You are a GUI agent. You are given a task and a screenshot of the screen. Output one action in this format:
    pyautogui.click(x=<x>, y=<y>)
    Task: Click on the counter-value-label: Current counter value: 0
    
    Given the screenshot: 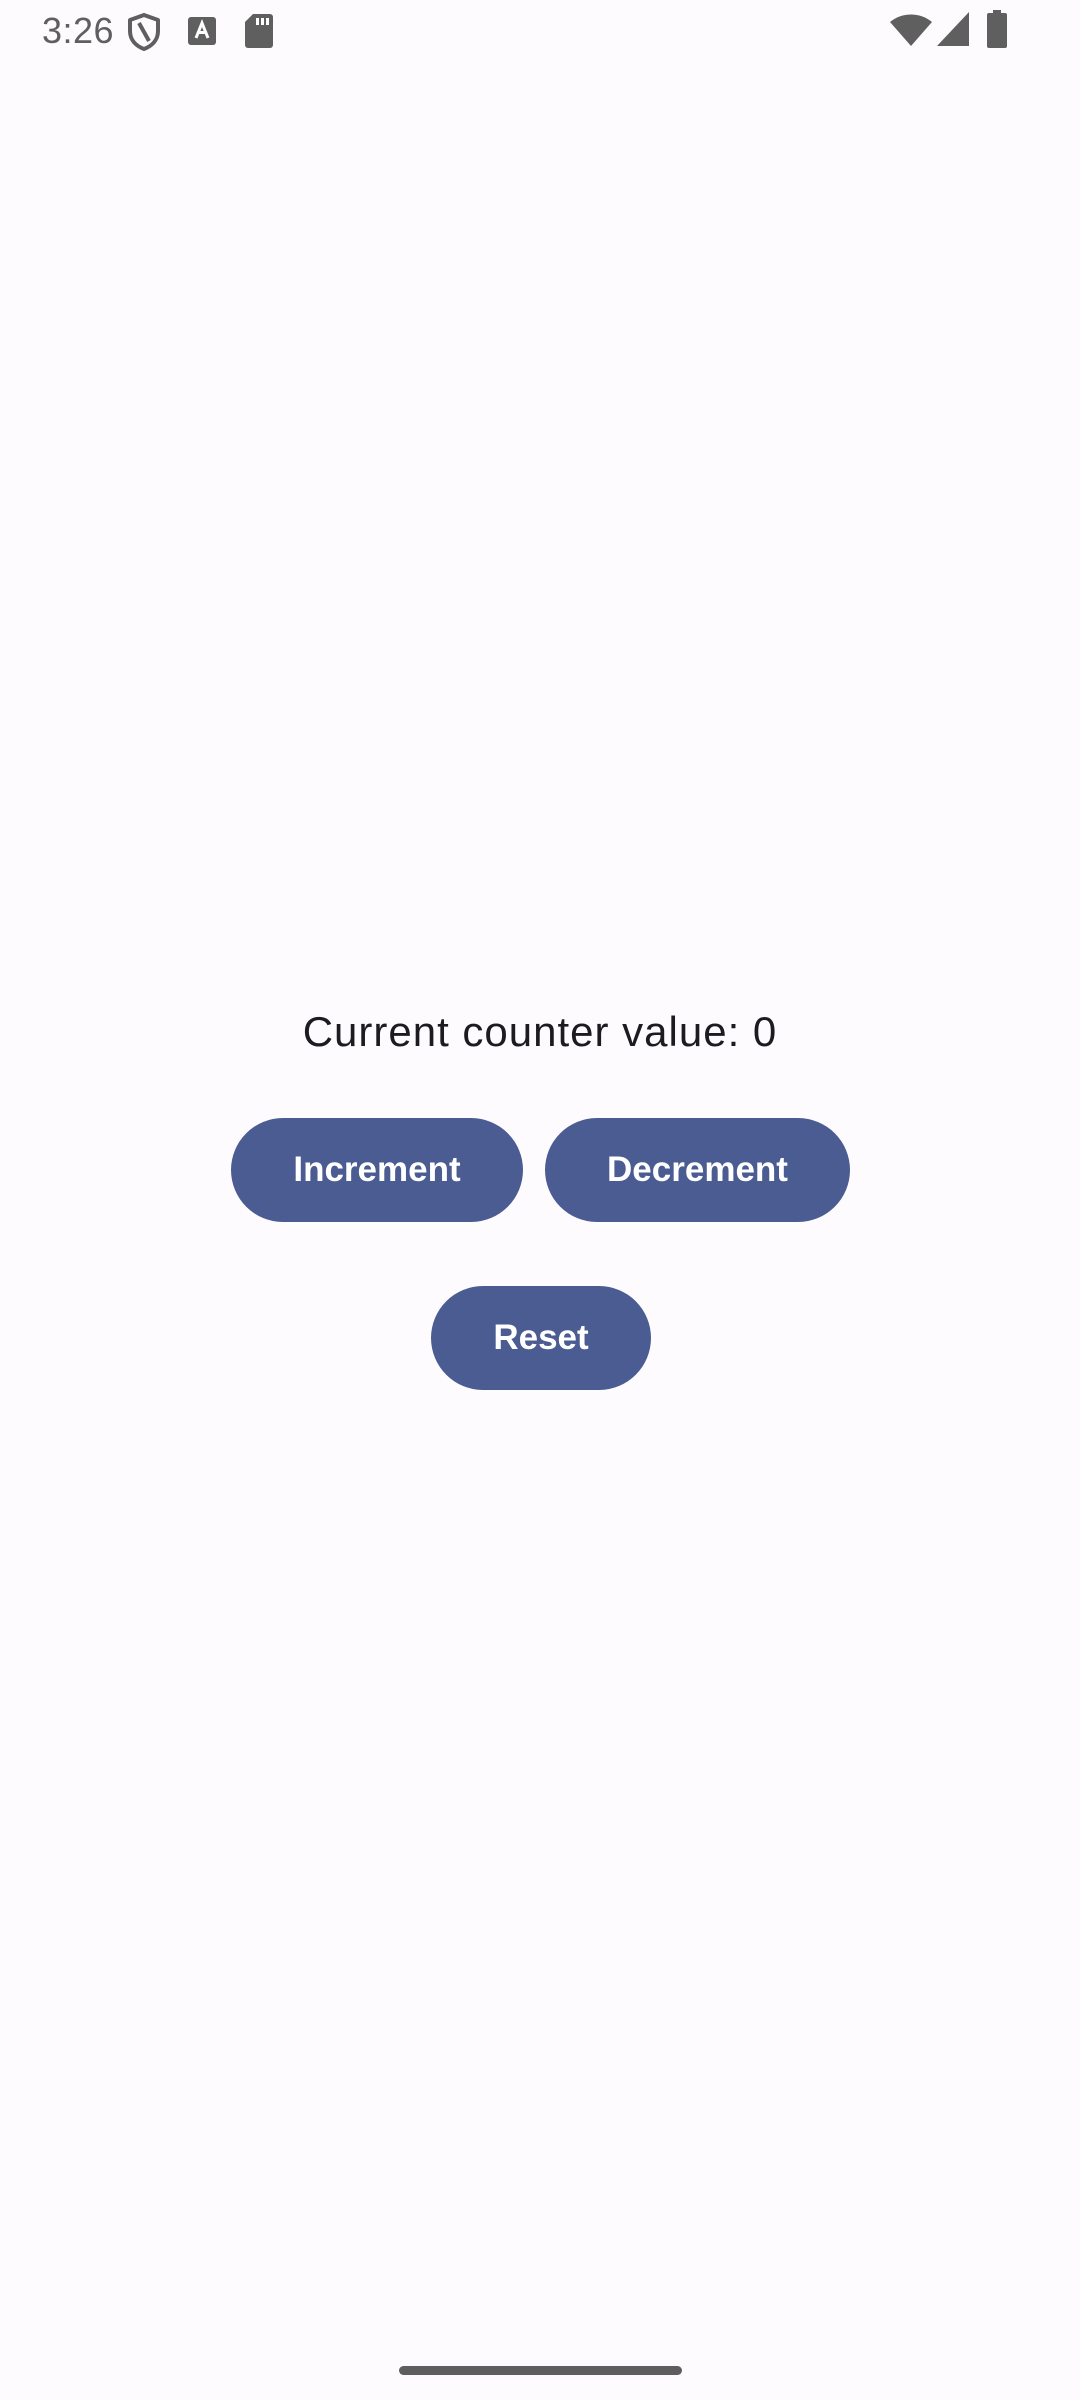 What is the action you would take?
    pyautogui.click(x=540, y=1031)
    